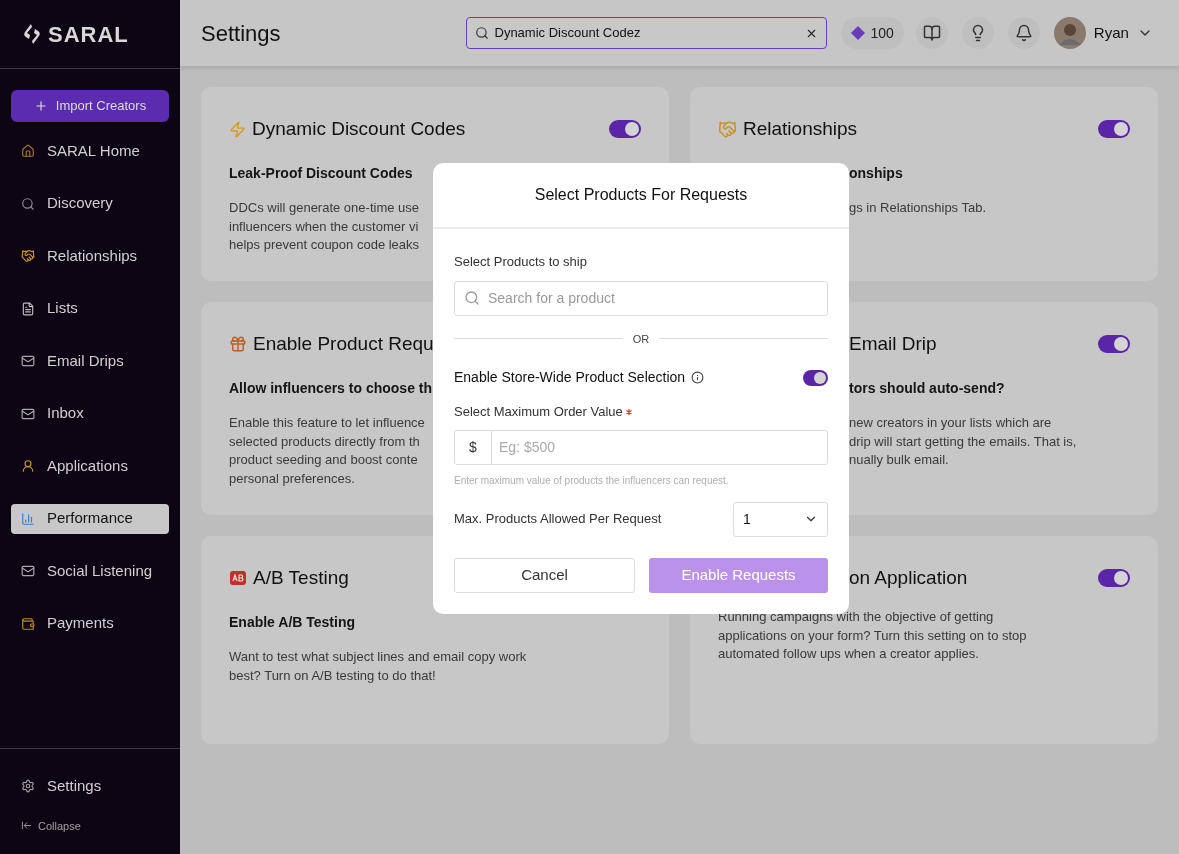 The width and height of the screenshot is (1179, 854). I want to click on sidebar-item: Discovery, so click(90, 203).